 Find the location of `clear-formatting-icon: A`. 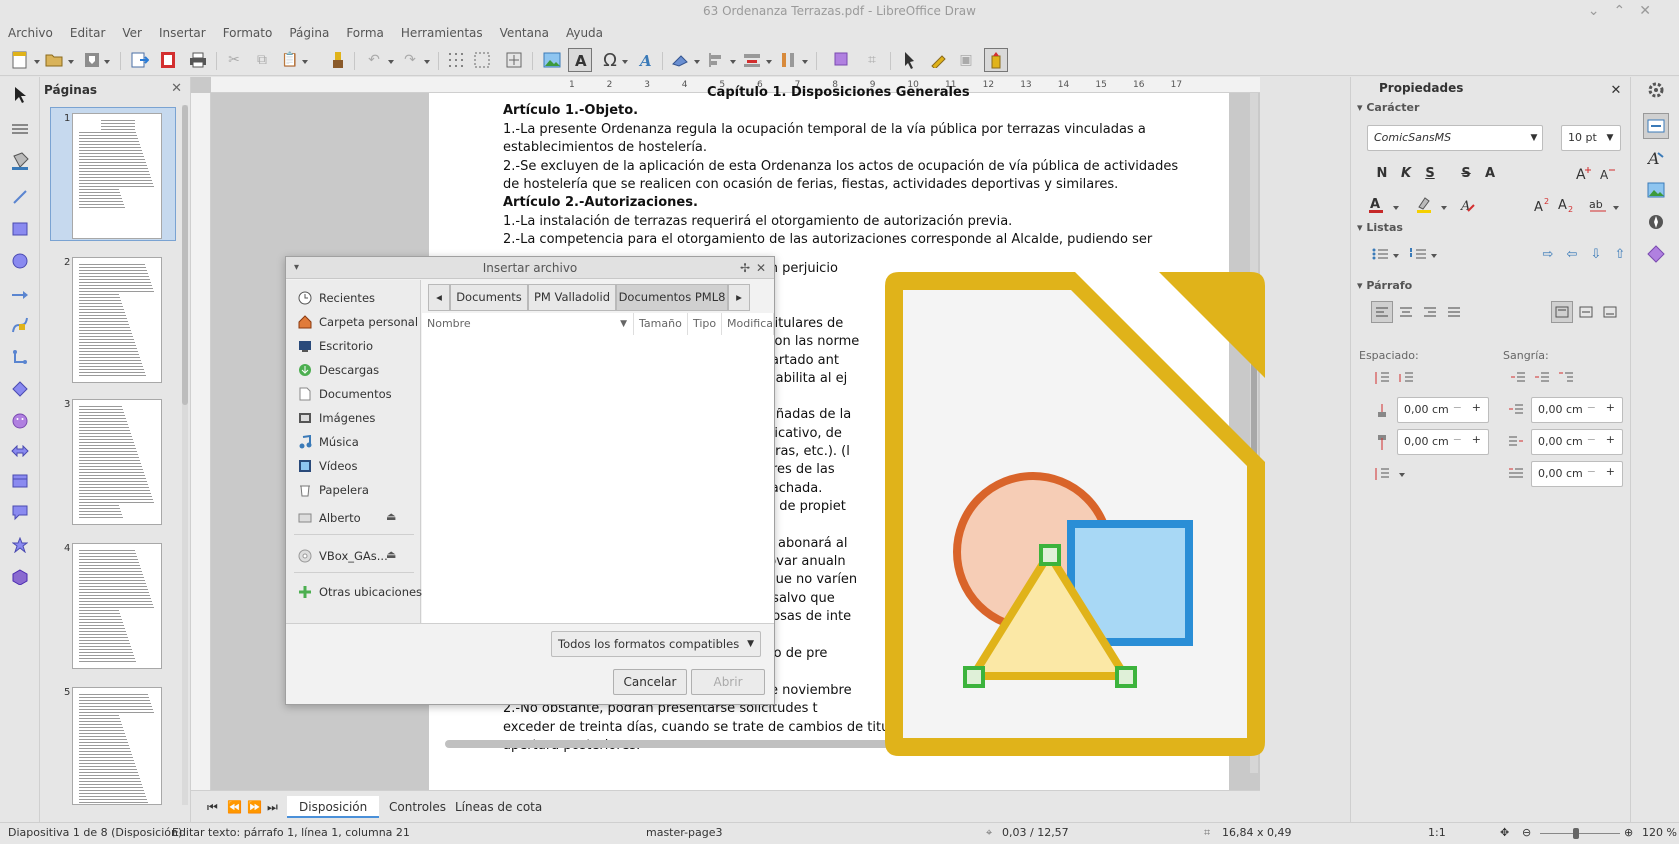

clear-formatting-icon: A is located at coordinates (1468, 205).